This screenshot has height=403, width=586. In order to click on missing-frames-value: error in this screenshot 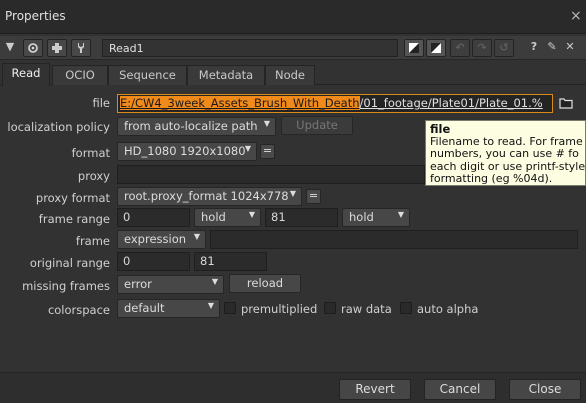, I will do `click(138, 284)`.